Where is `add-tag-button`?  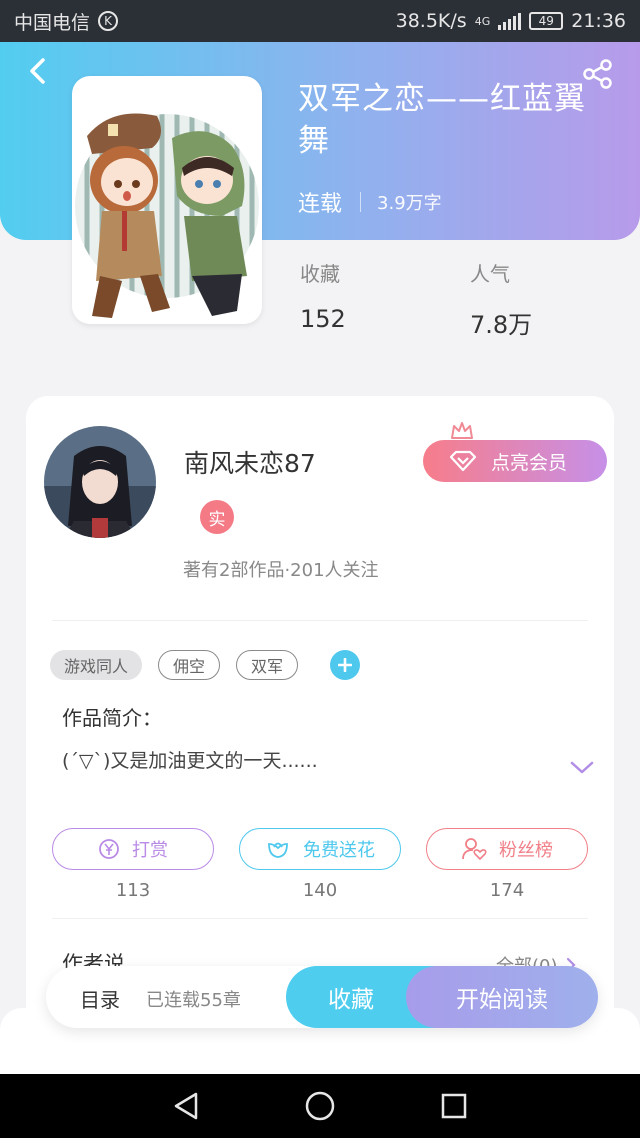 add-tag-button is located at coordinates (345, 665).